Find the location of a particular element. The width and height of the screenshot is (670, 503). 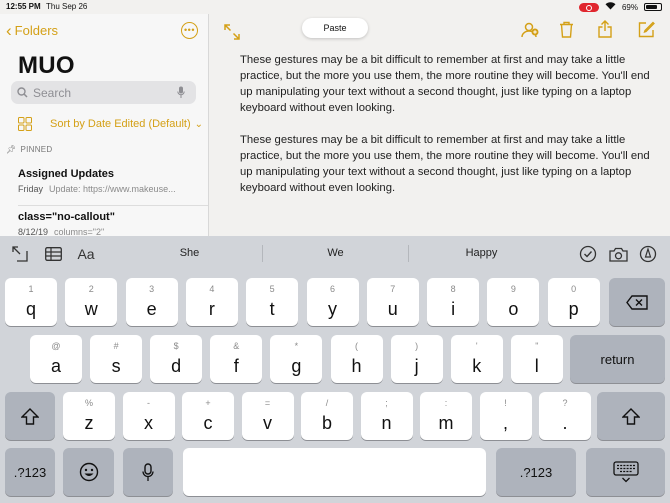

key-letter: -x is located at coordinates (148, 416).